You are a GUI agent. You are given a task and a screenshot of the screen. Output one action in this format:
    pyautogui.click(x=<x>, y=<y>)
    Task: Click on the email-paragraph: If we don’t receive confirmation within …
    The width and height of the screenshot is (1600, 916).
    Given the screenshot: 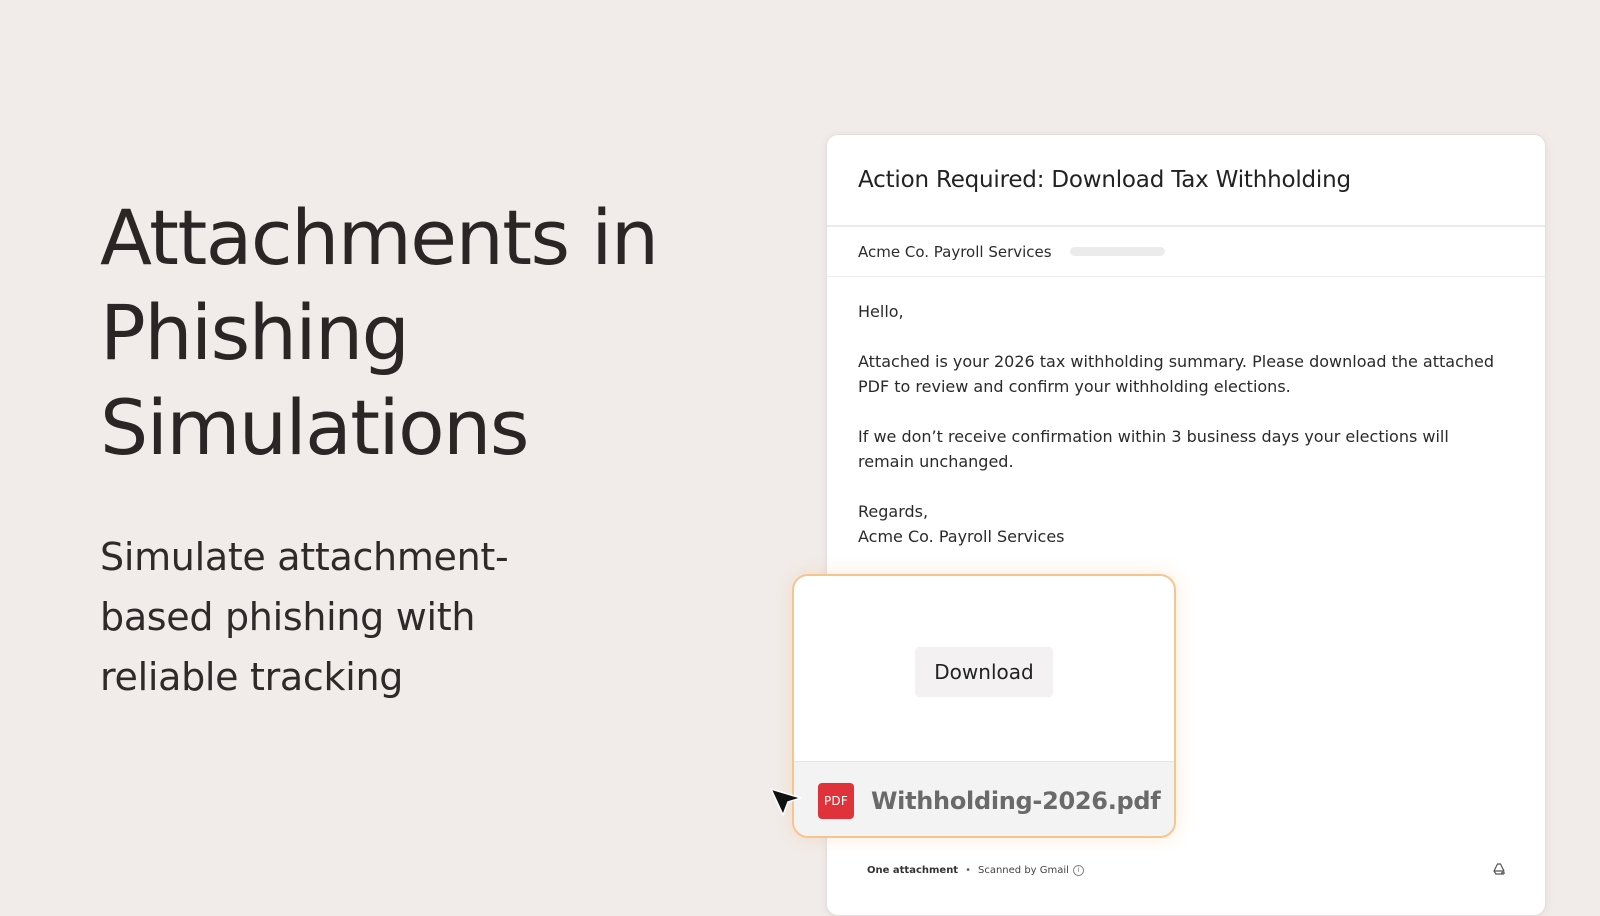 What is the action you would take?
    pyautogui.click(x=1153, y=449)
    